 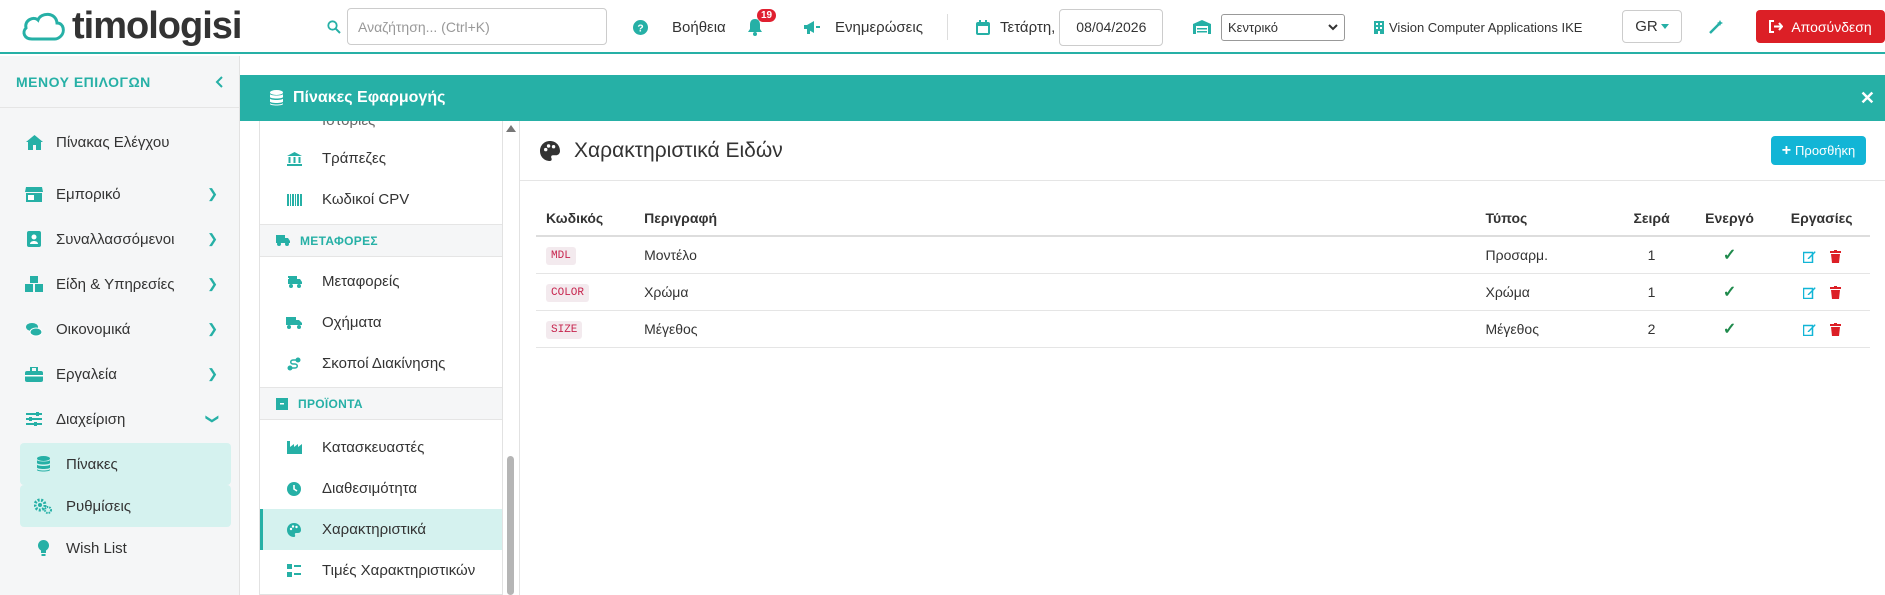 I want to click on route-icon, so click(x=294, y=364).